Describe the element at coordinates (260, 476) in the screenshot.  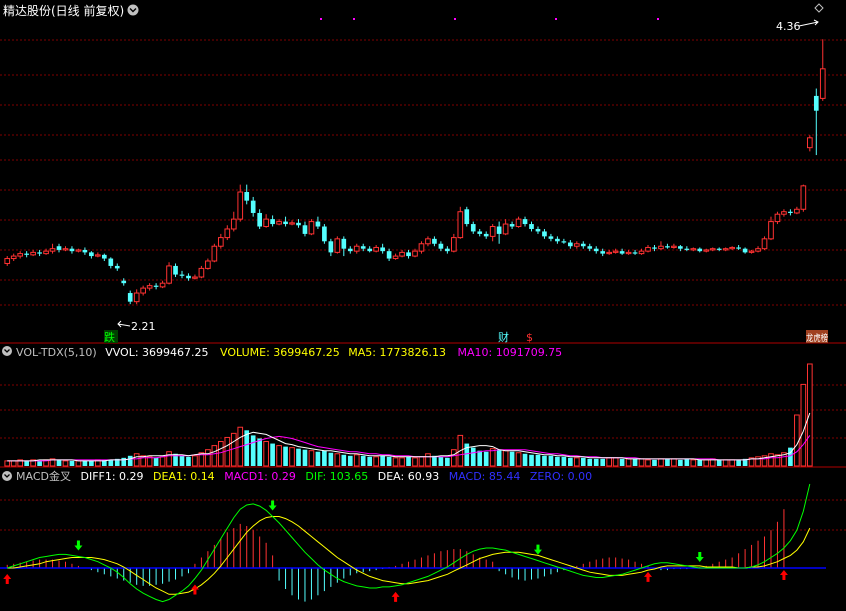
I see `macd1-value: MACD1: 0.29` at that location.